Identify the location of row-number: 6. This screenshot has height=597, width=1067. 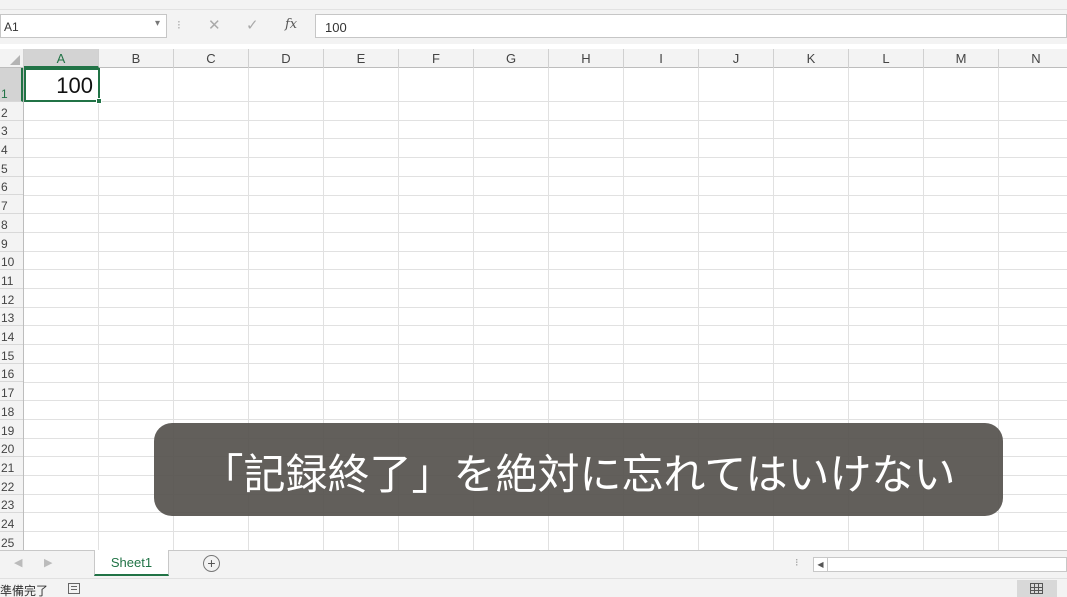
(4, 187).